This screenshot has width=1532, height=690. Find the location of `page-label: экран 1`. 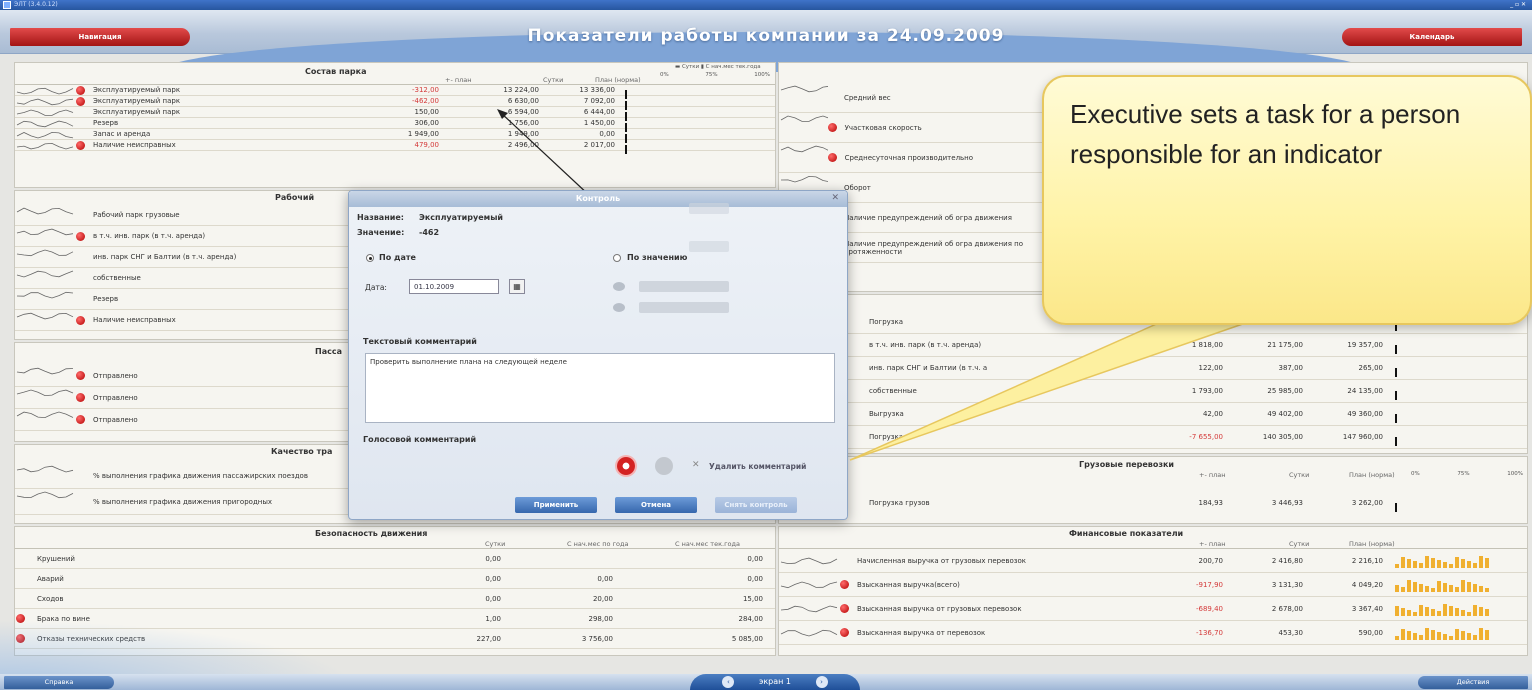

page-label: экран 1 is located at coordinates (775, 681).